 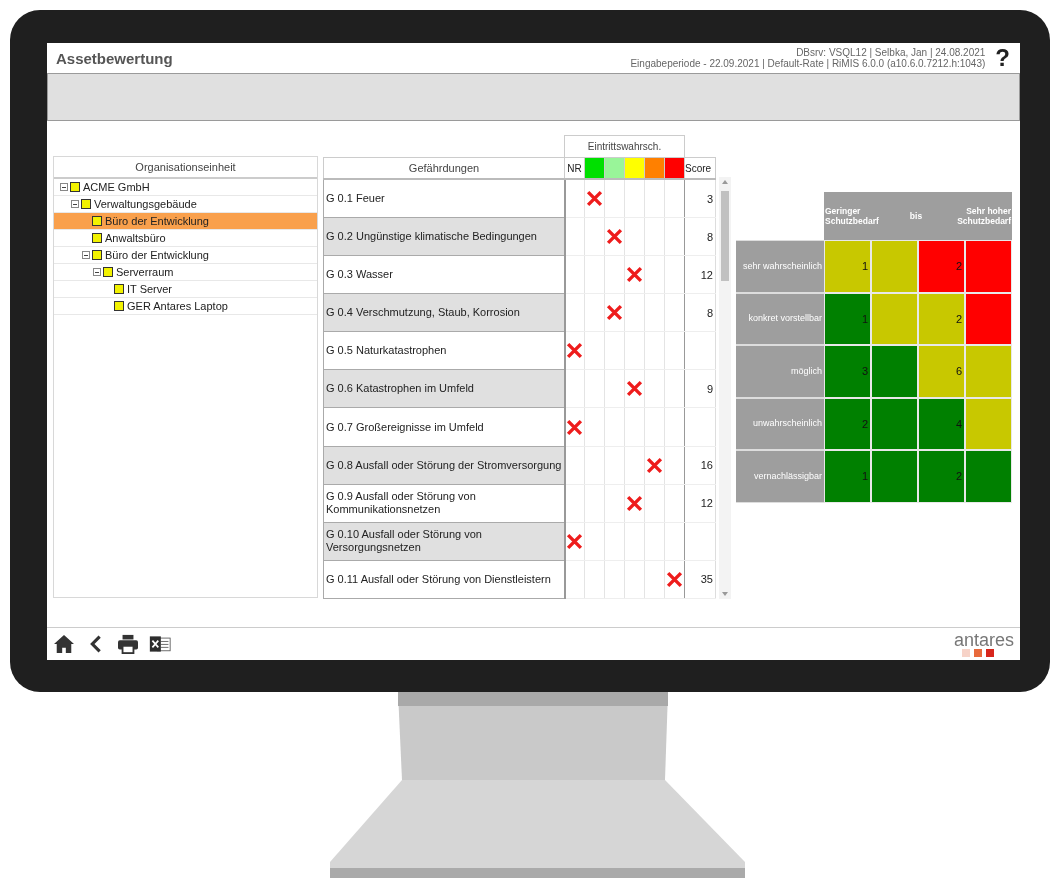 What do you see at coordinates (700, 388) in the screenshot?
I see `score-cell: 9` at bounding box center [700, 388].